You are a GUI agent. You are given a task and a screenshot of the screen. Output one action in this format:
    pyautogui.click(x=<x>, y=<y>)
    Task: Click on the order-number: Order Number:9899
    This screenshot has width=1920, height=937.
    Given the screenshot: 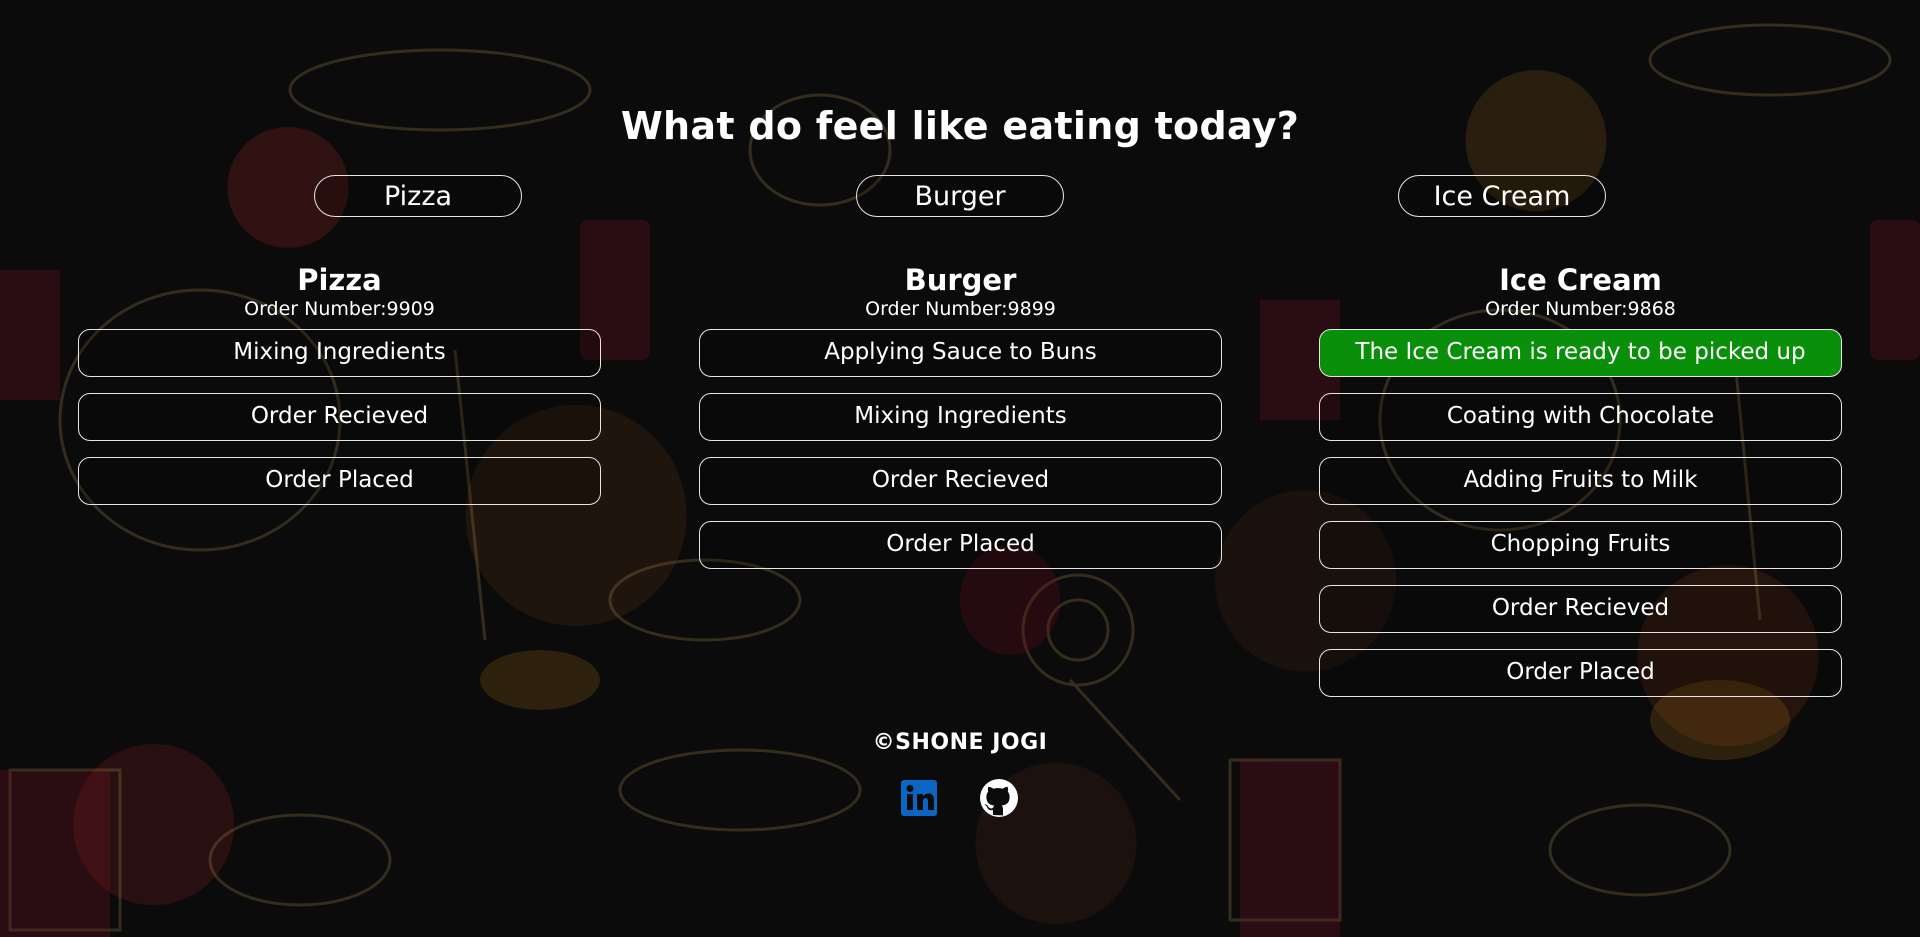 What is the action you would take?
    pyautogui.click(x=960, y=309)
    